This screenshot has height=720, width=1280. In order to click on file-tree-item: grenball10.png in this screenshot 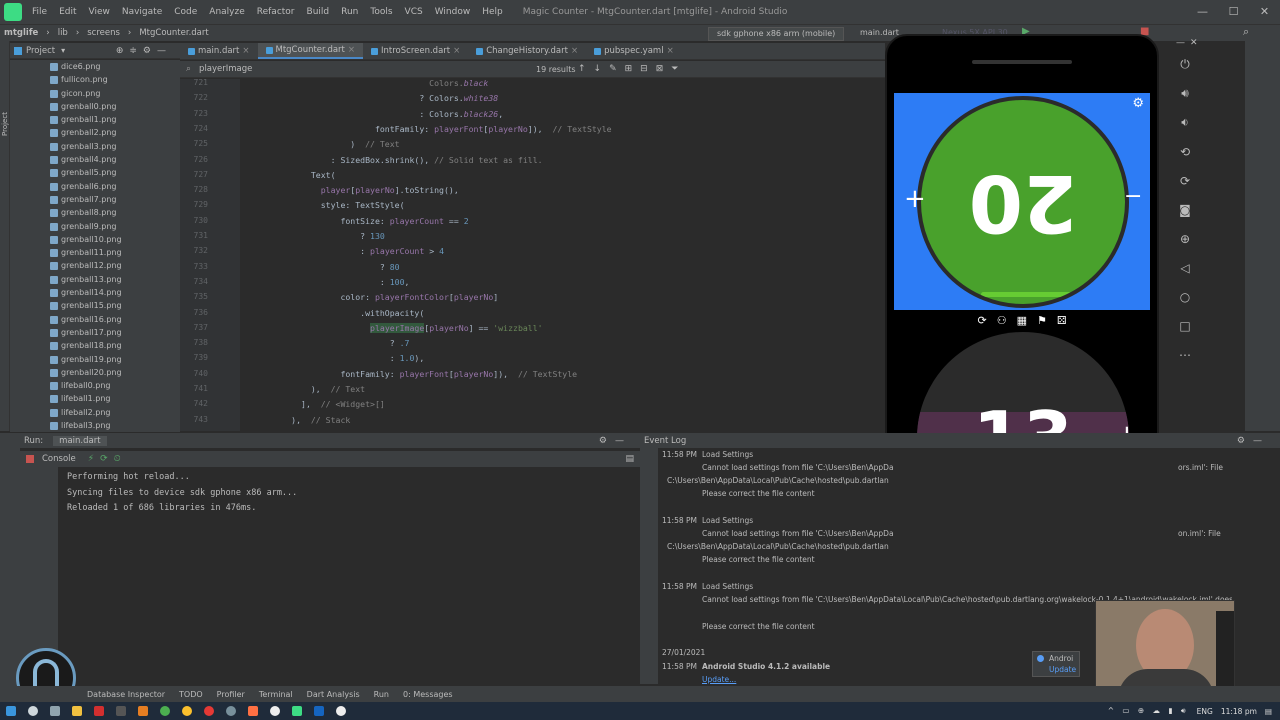, I will do `click(95, 239)`.